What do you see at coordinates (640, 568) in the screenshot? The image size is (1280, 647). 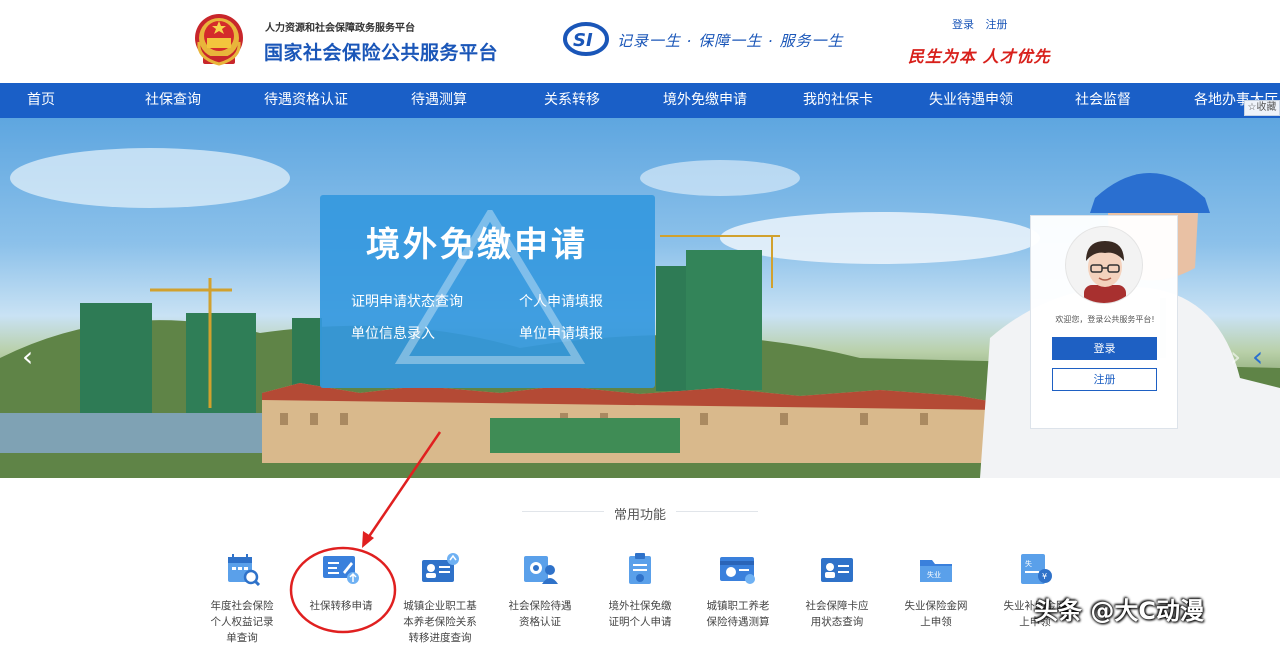 I see `clipboard-icon` at bounding box center [640, 568].